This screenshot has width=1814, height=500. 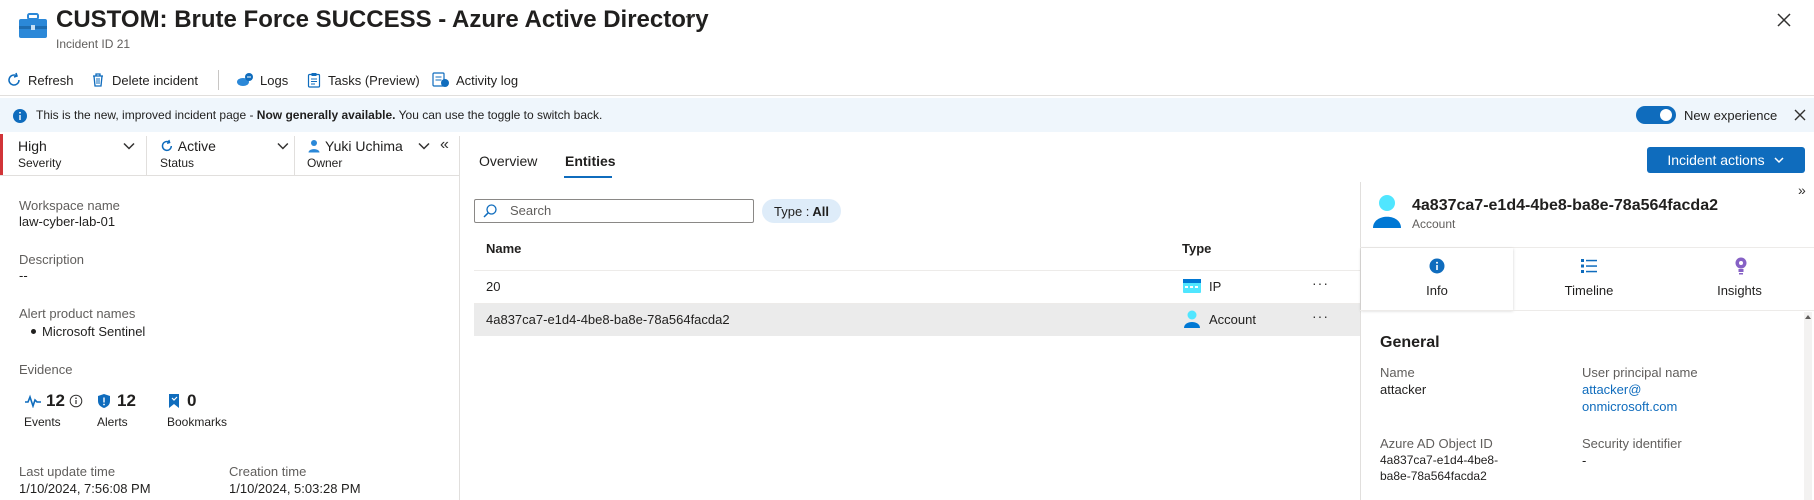 What do you see at coordinates (14, 79) in the screenshot?
I see `refresh-icon` at bounding box center [14, 79].